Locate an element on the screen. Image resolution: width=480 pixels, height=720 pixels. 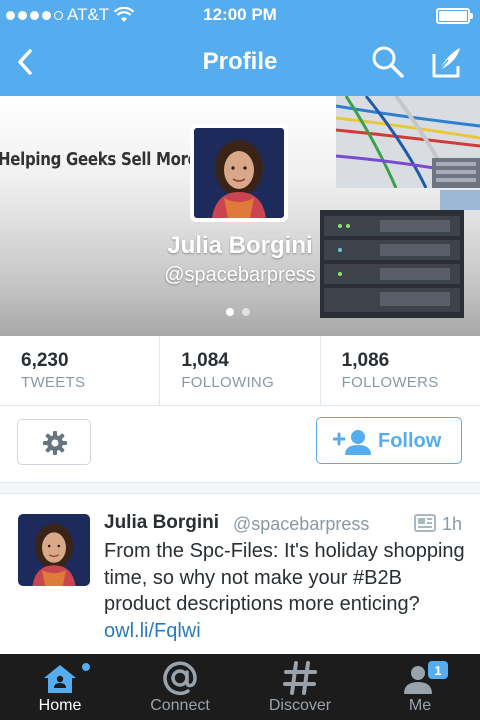
hashtag-icon is located at coordinates (300, 678).